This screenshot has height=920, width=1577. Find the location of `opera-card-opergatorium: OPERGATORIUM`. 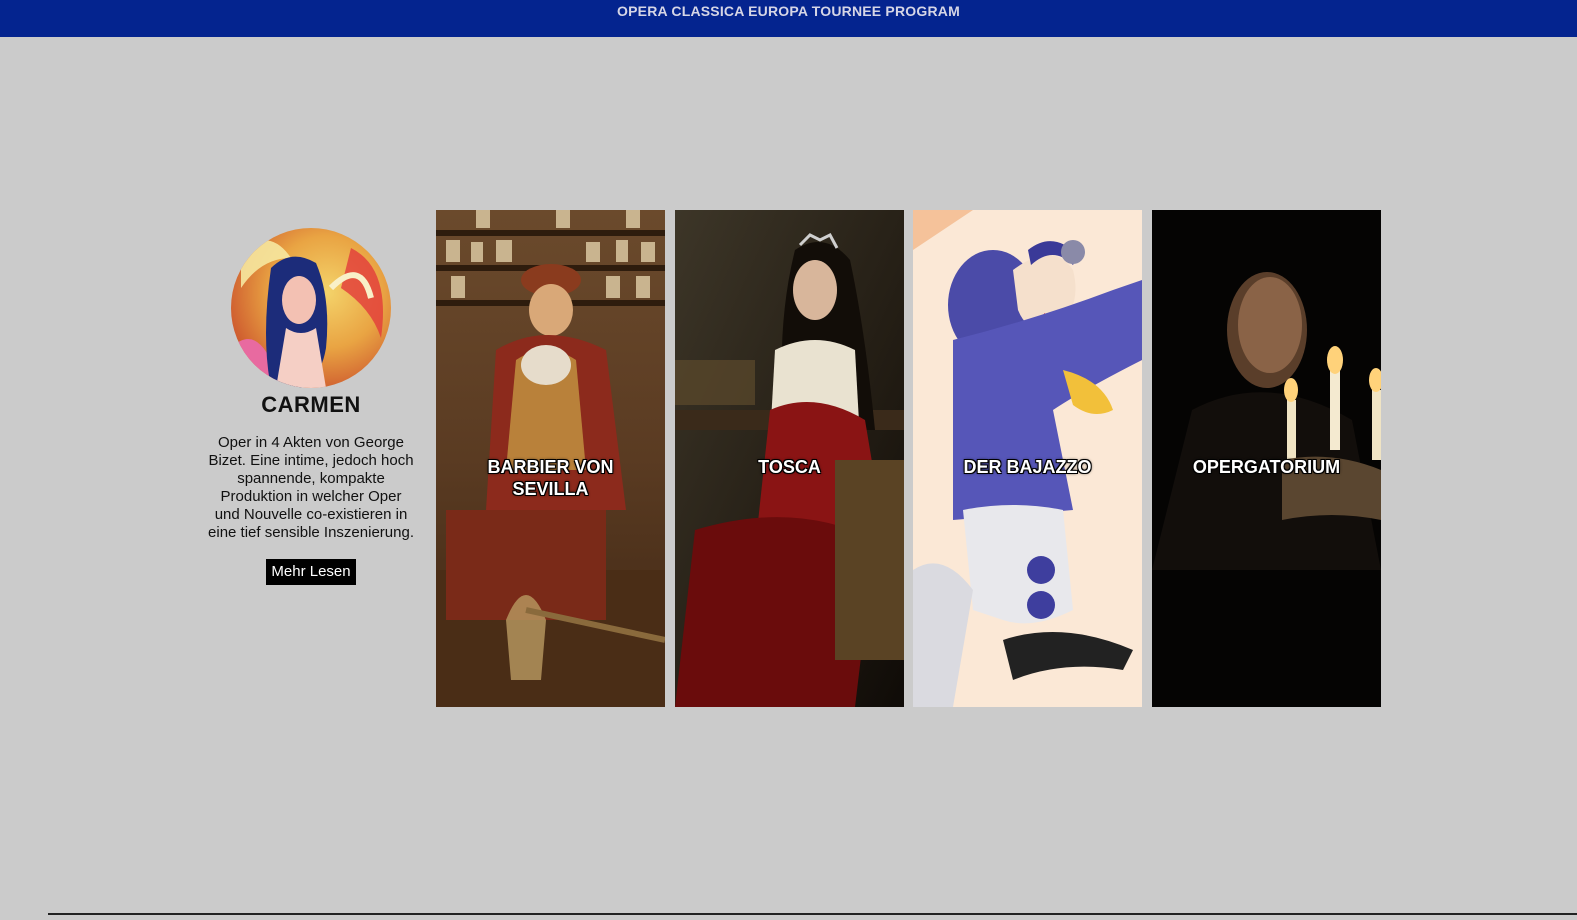

opera-card-opergatorium: OPERGATORIUM is located at coordinates (1266, 458).